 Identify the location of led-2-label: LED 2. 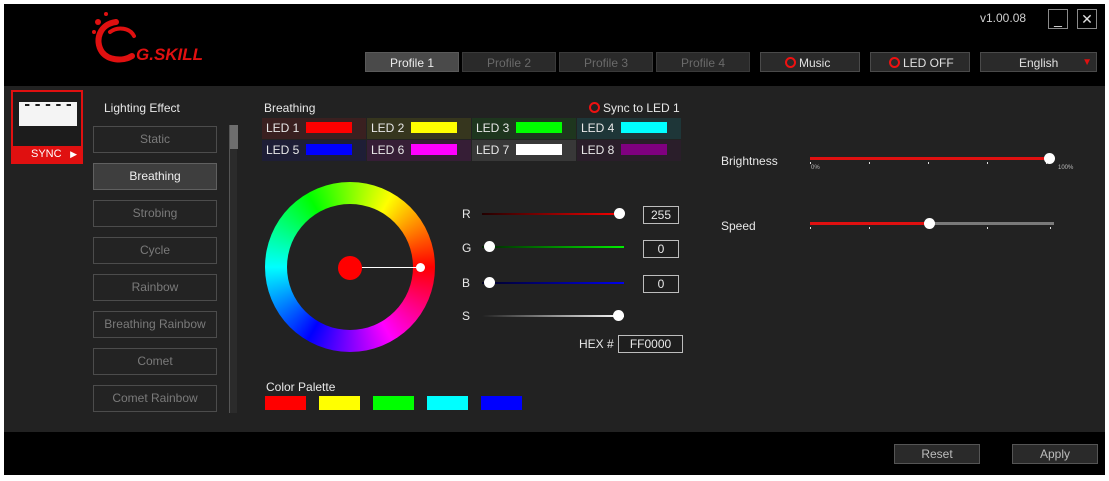
(388, 128).